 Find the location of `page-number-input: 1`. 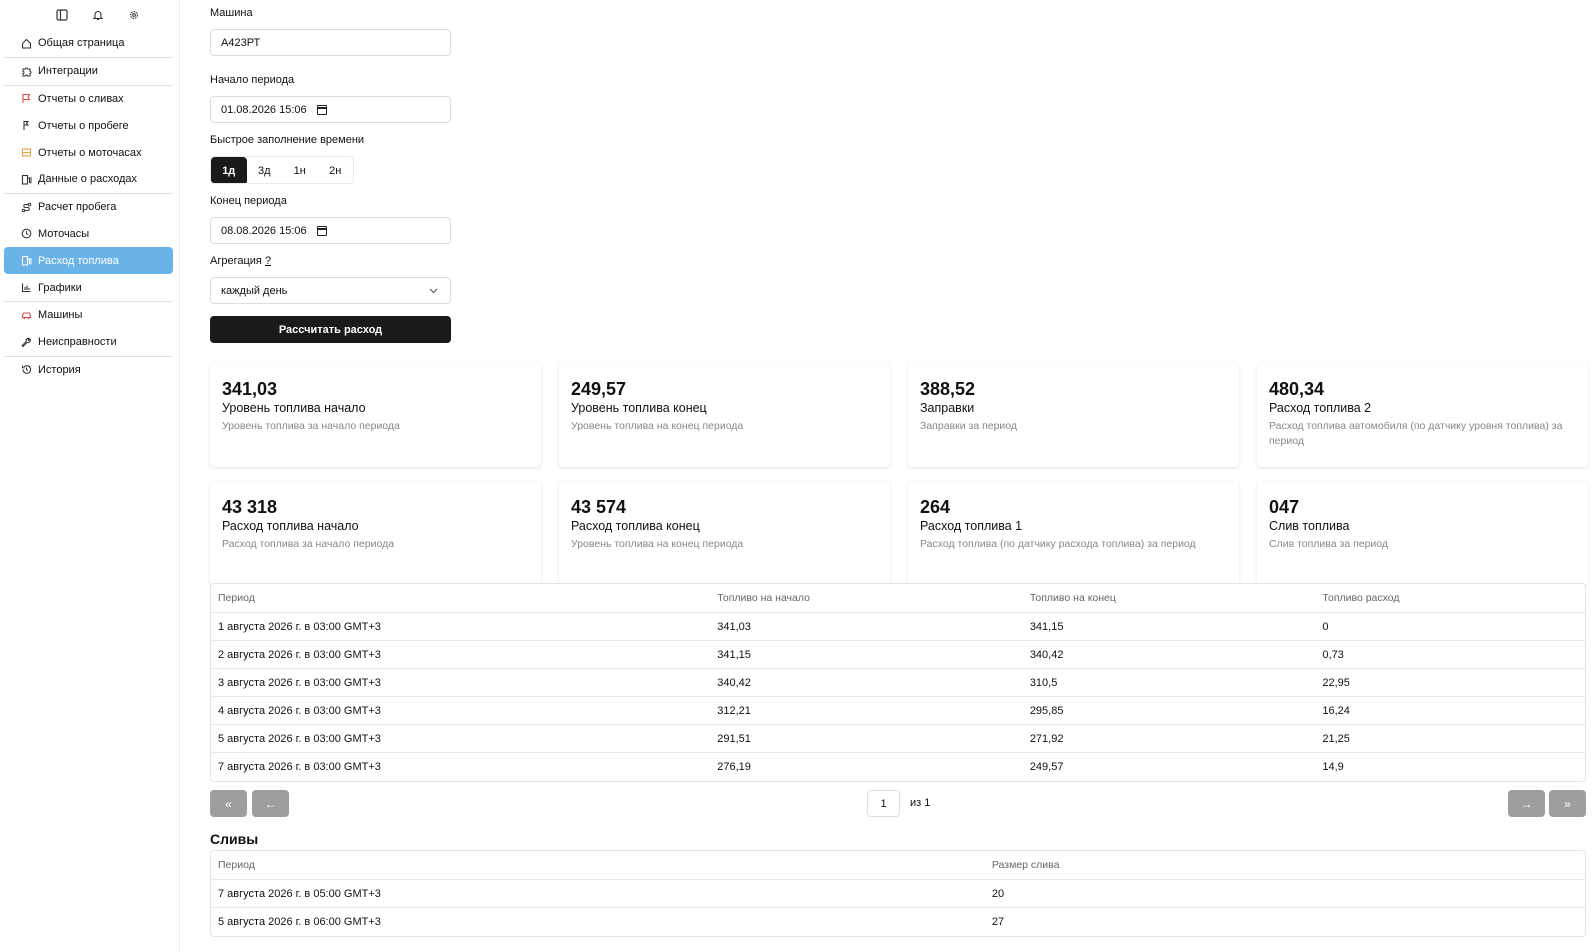

page-number-input: 1 is located at coordinates (883, 803).